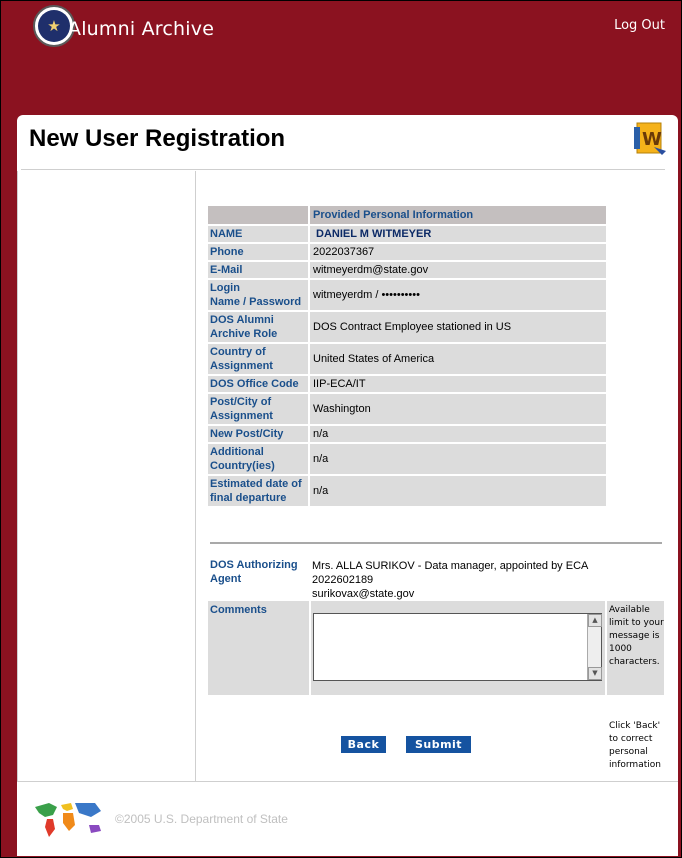 This screenshot has width=682, height=858. I want to click on field-label: Additional Country(ies), so click(258, 459).